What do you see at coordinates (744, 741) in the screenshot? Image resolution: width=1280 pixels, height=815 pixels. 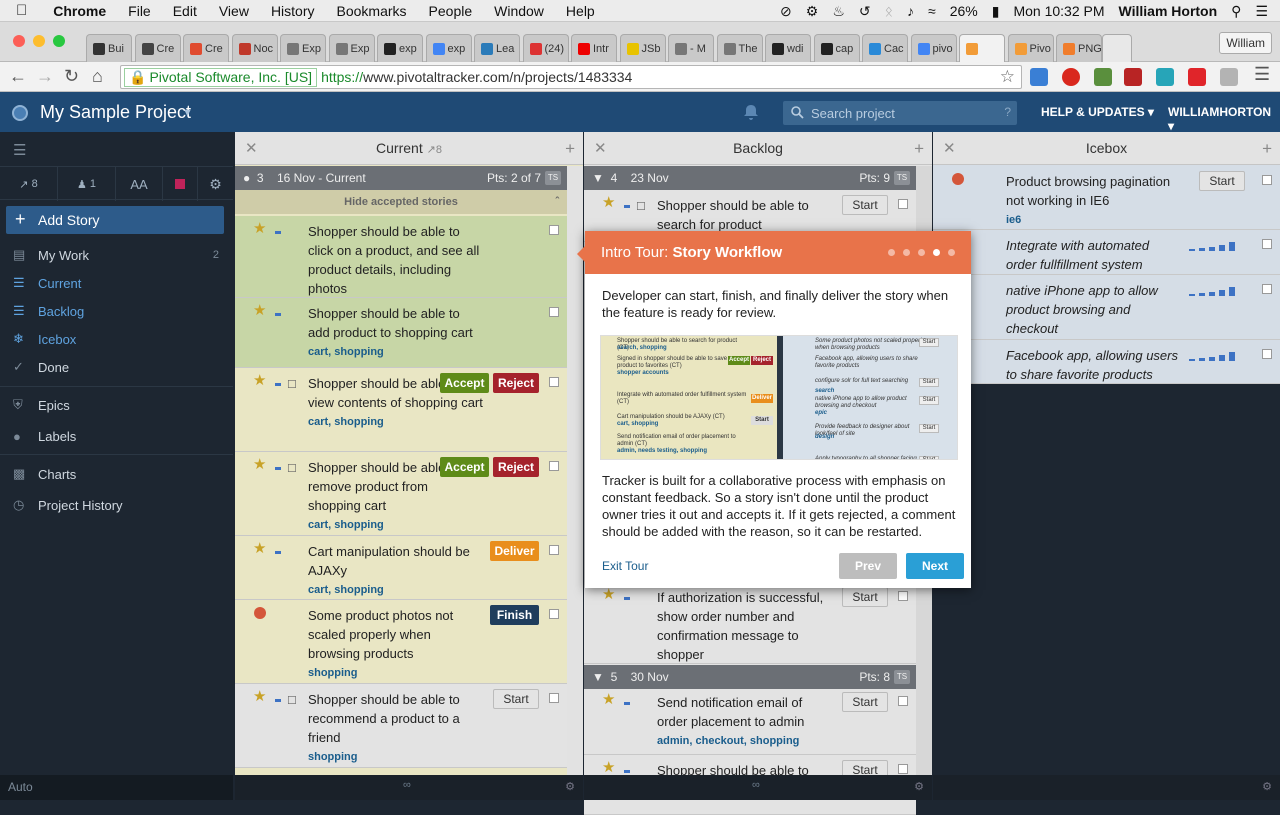 I see `story-labels: admin, checkout, shopping` at bounding box center [744, 741].